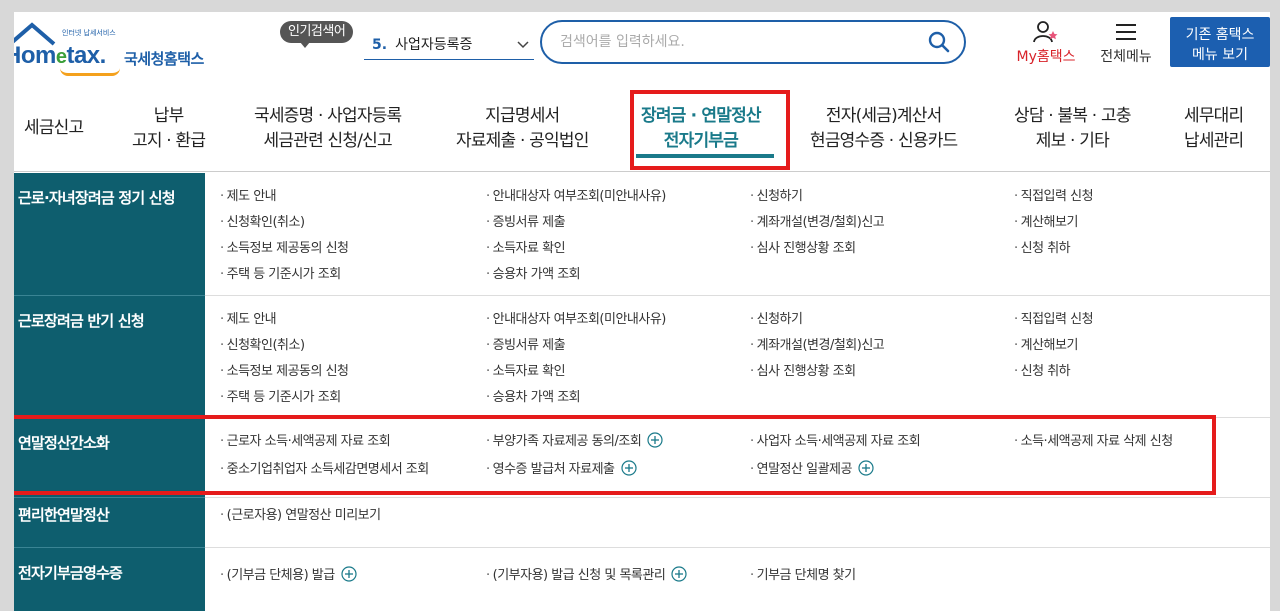  What do you see at coordinates (1046, 57) in the screenshot?
I see `my-hometax-label: My홈택스` at bounding box center [1046, 57].